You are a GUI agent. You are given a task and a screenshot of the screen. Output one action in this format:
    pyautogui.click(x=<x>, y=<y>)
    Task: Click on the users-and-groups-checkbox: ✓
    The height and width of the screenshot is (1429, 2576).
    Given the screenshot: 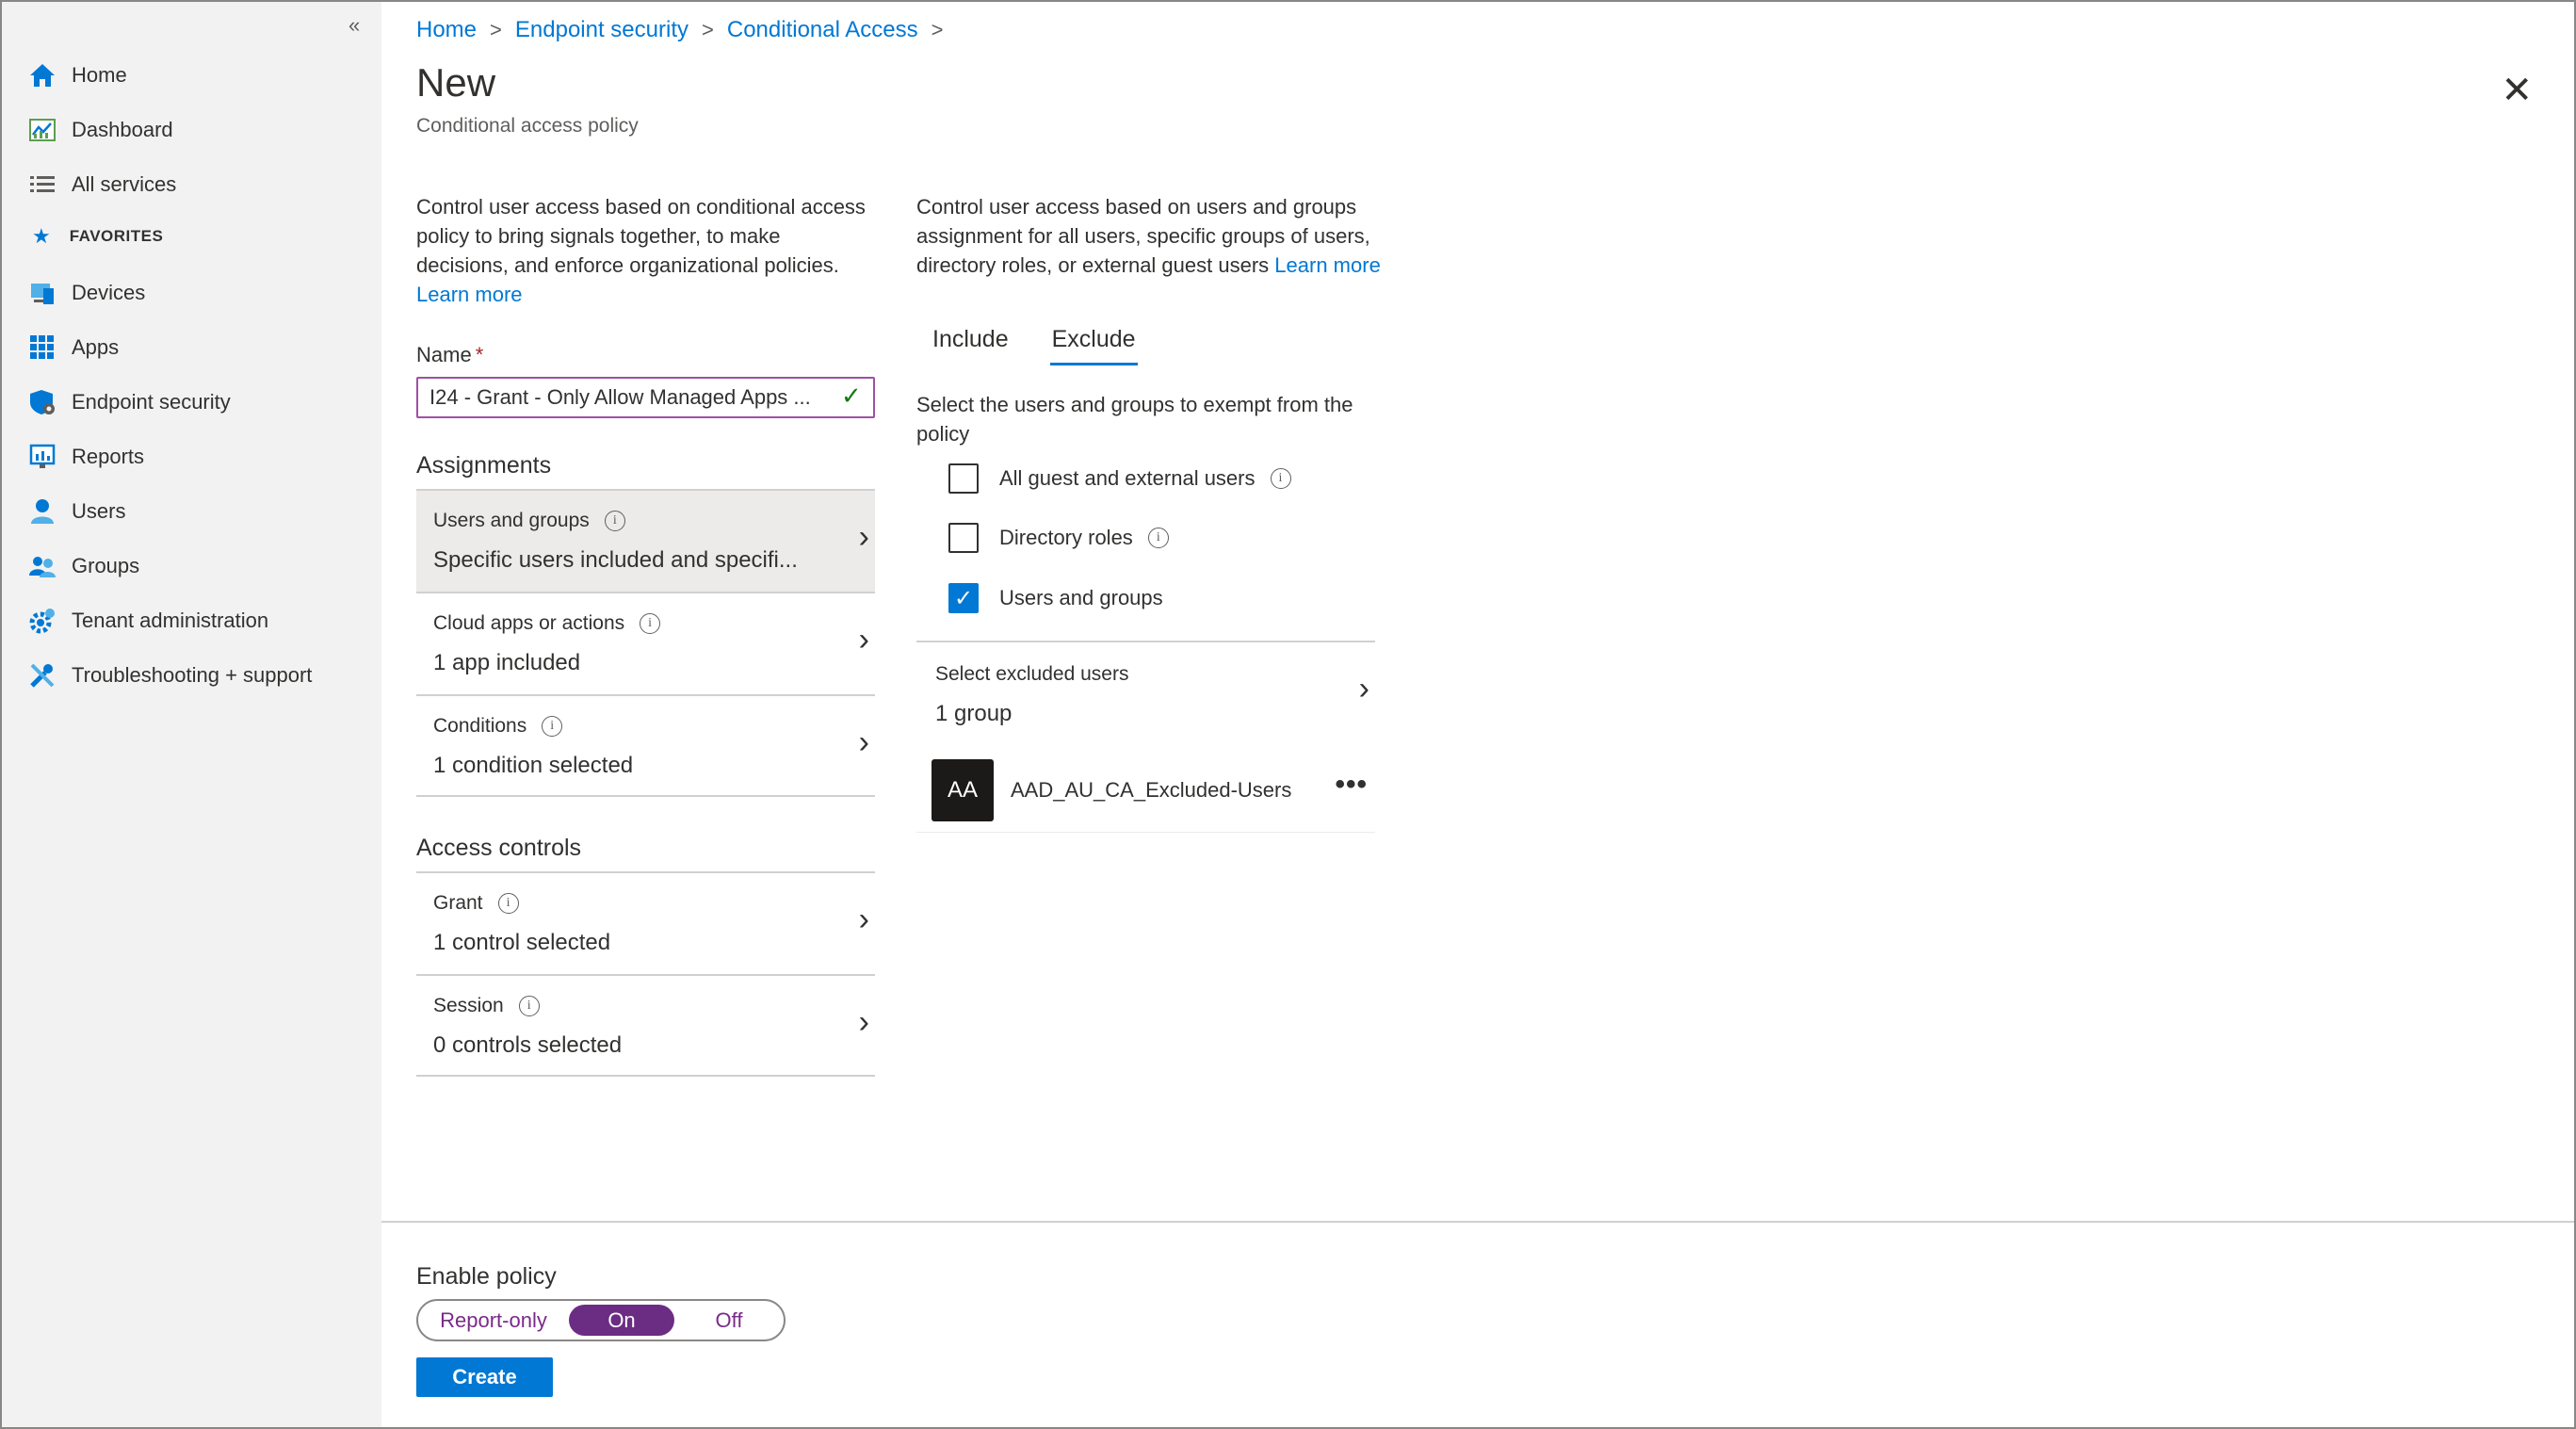 What is the action you would take?
    pyautogui.click(x=963, y=598)
    